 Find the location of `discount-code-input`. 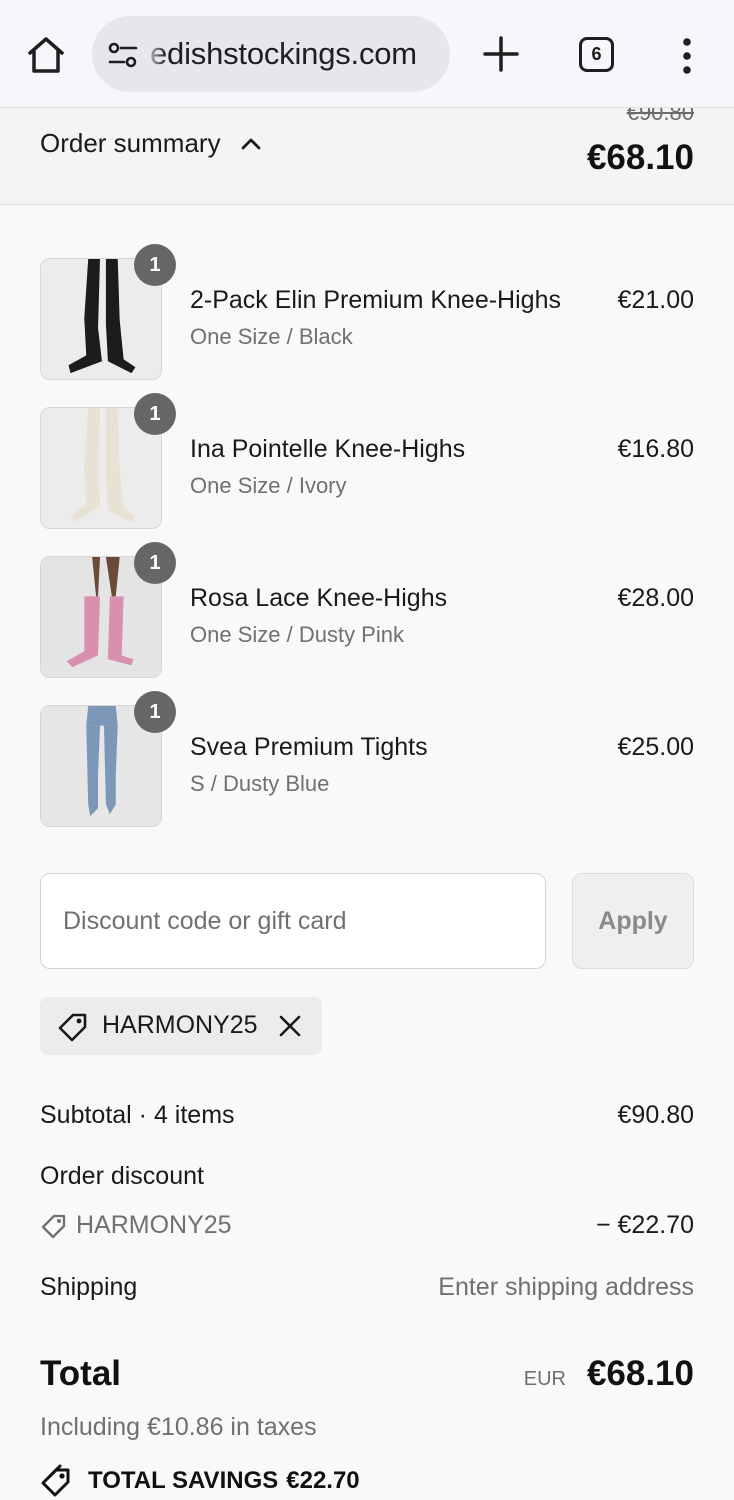

discount-code-input is located at coordinates (293, 921).